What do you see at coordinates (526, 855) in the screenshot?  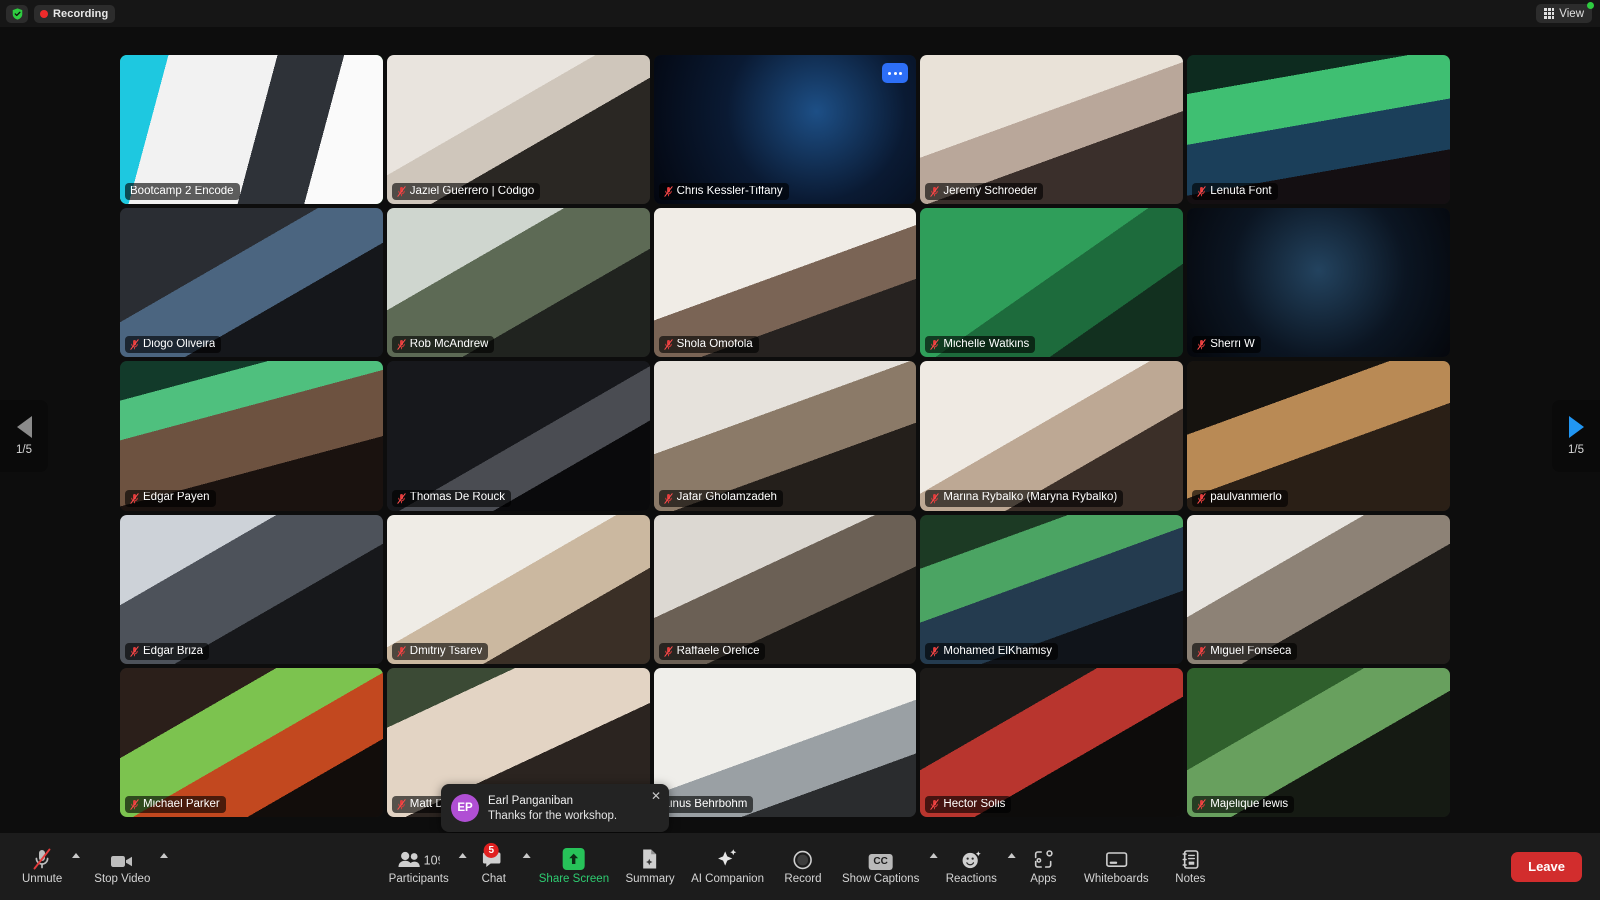 I see `chat-options-chevron-icon` at bounding box center [526, 855].